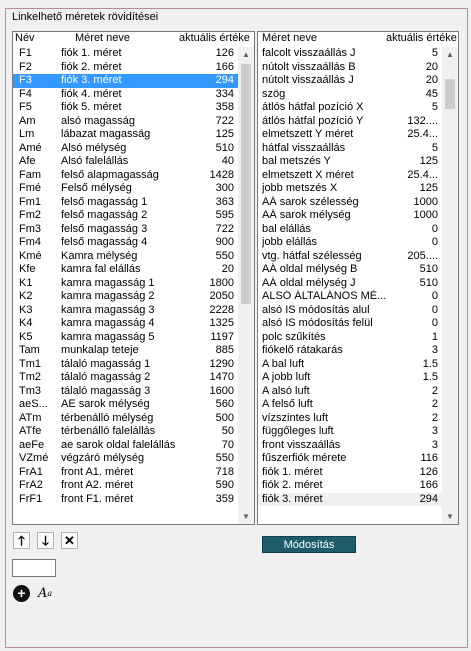  I want to click on item-value: 1000, so click(425, 215).